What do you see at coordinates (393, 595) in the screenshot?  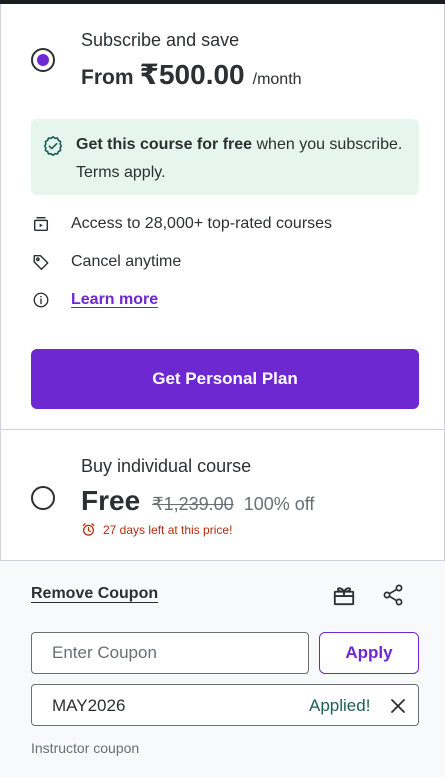 I see `share-icon` at bounding box center [393, 595].